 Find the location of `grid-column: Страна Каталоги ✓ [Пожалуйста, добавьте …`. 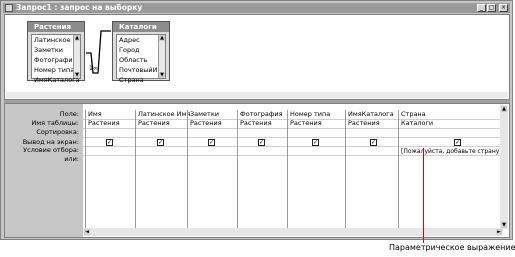

grid-column: Страна Каталоги ✓ [Пожалуйста, добавьте … is located at coordinates (450, 170).